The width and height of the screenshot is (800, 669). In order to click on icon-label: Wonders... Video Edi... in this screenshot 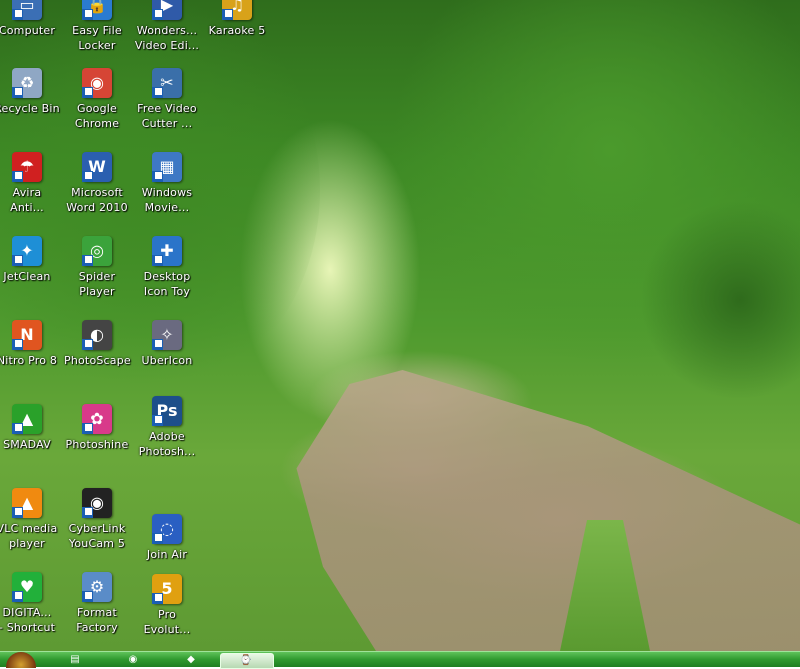, I will do `click(167, 38)`.